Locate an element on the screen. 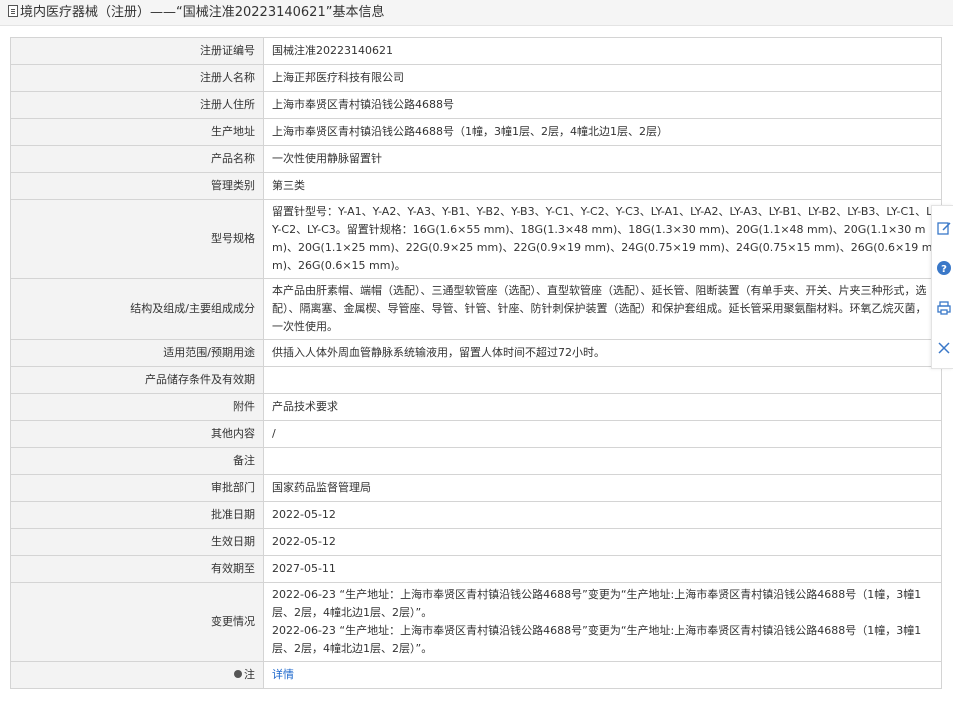  table-row: 有效期至 2027-05-11 is located at coordinates (476, 569).